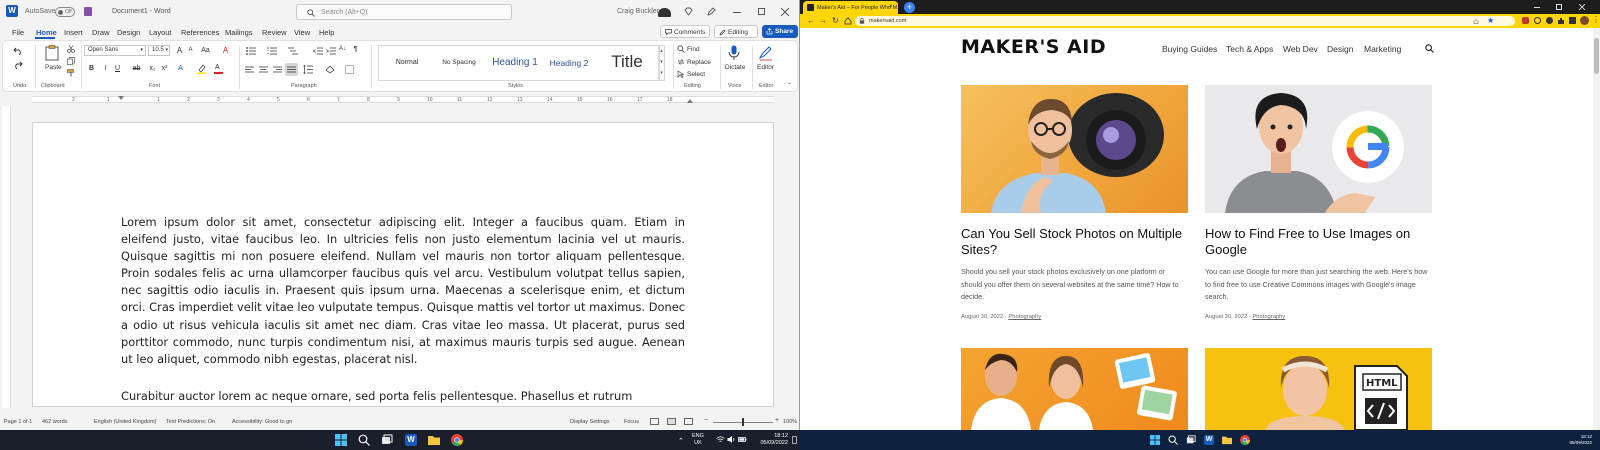  Describe the element at coordinates (734, 53) in the screenshot. I see `microphone-icon` at that location.